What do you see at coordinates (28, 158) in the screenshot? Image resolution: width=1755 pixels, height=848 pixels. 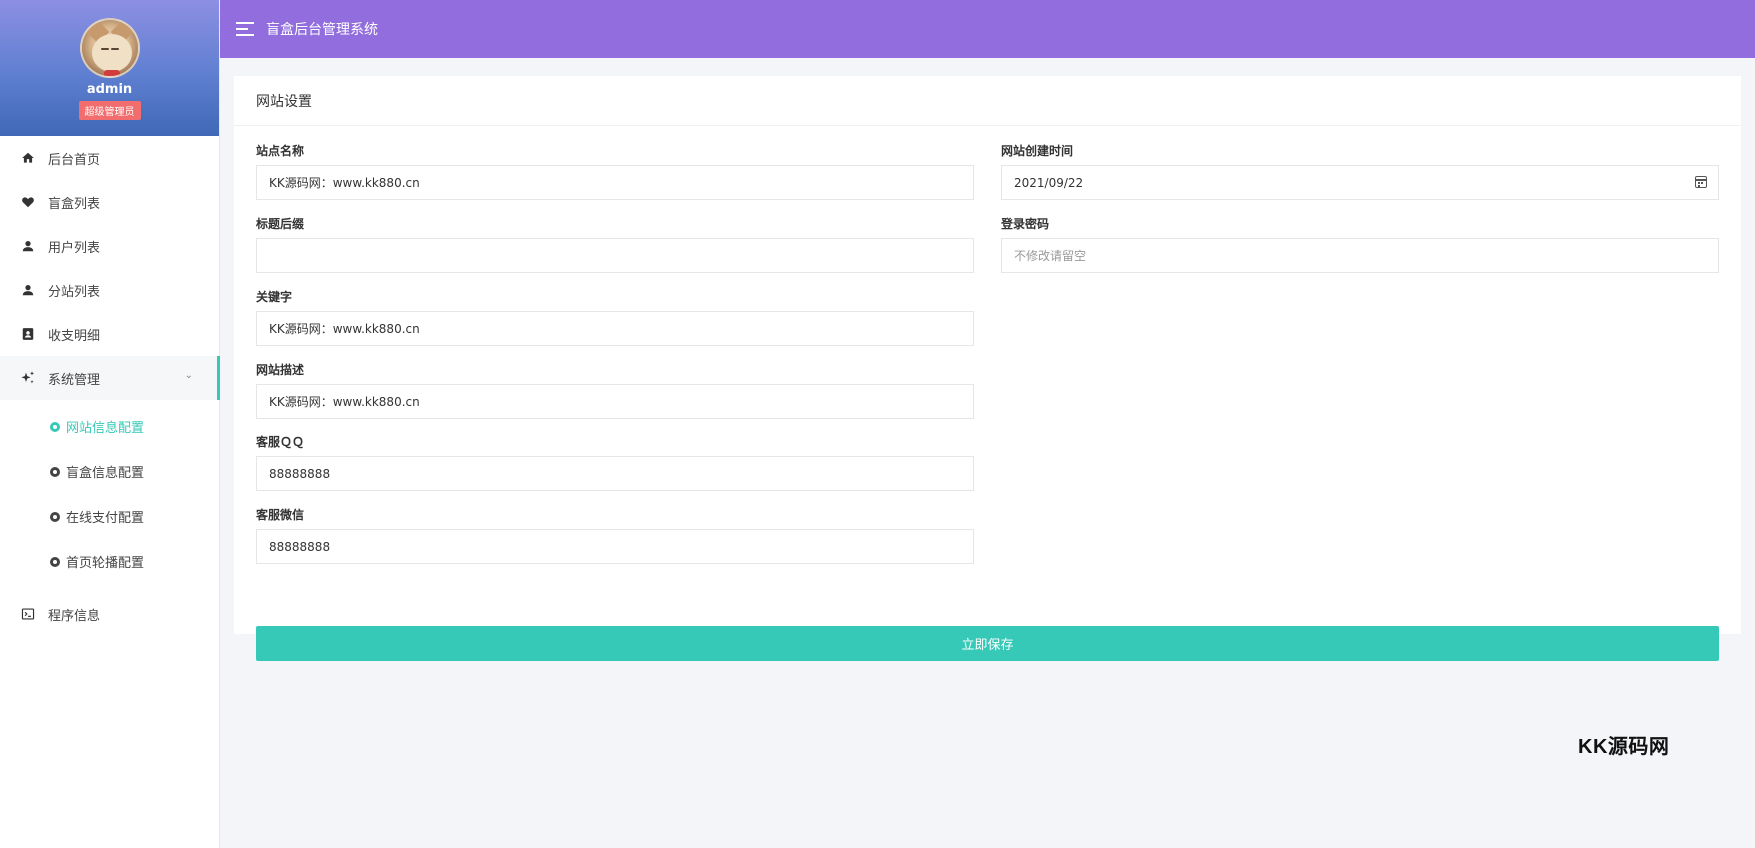 I see `home-icon` at bounding box center [28, 158].